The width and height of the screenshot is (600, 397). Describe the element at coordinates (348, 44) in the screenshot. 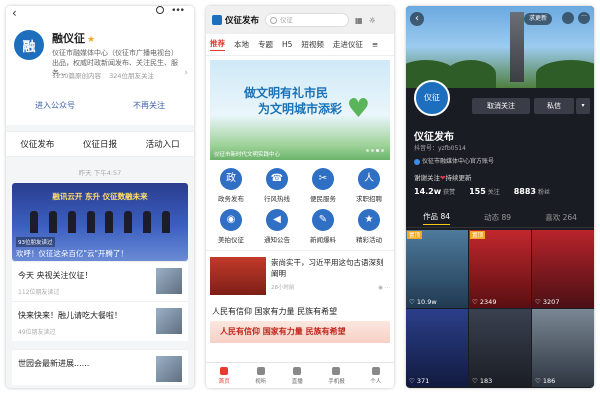

I see `tab-explore: 走进仪征` at that location.